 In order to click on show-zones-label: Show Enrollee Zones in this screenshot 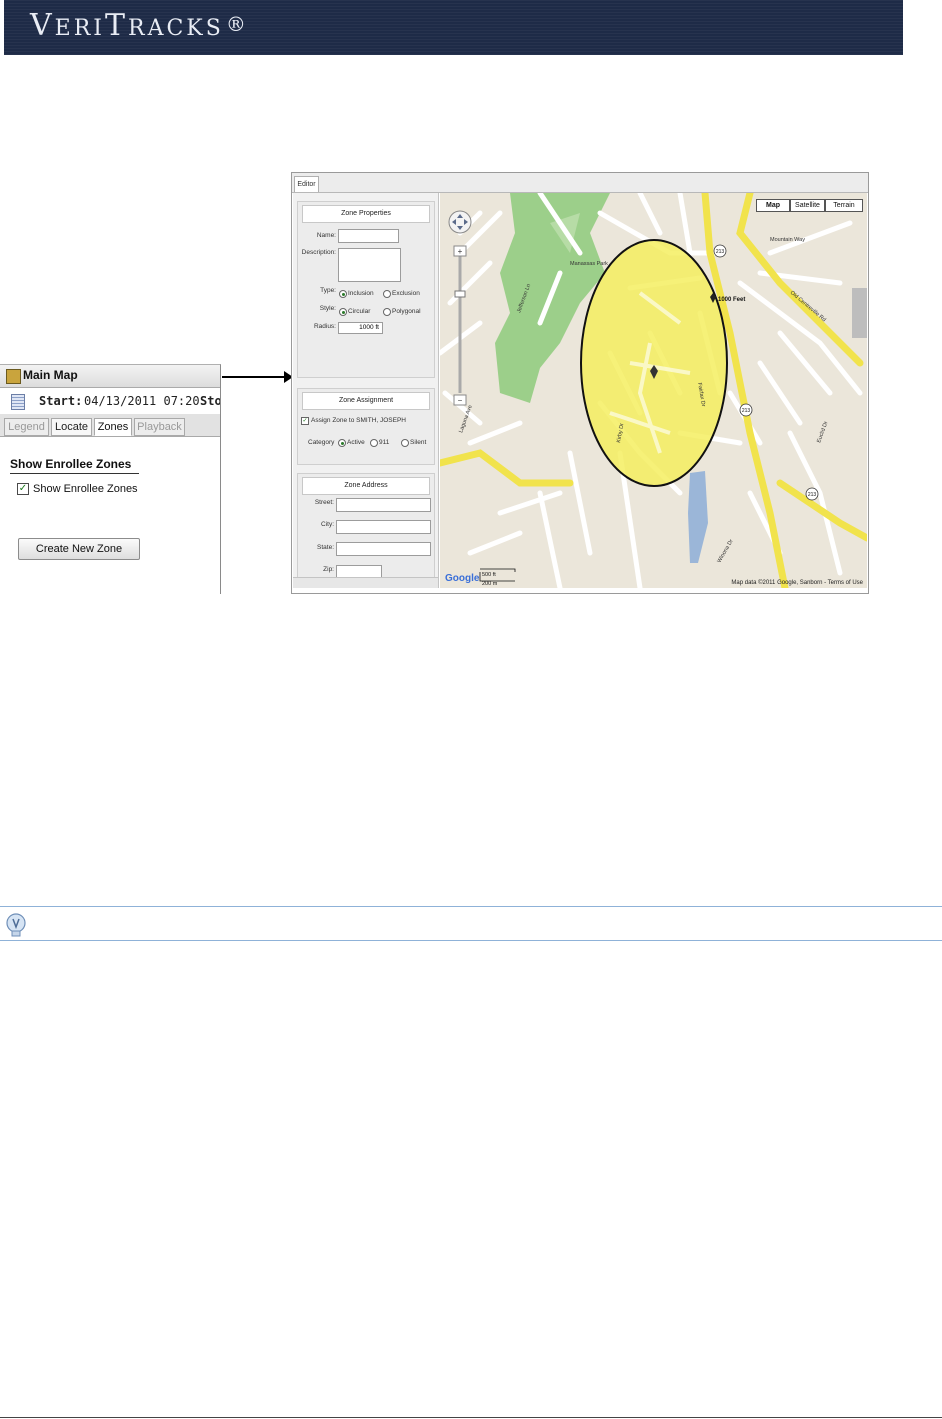, I will do `click(85, 489)`.